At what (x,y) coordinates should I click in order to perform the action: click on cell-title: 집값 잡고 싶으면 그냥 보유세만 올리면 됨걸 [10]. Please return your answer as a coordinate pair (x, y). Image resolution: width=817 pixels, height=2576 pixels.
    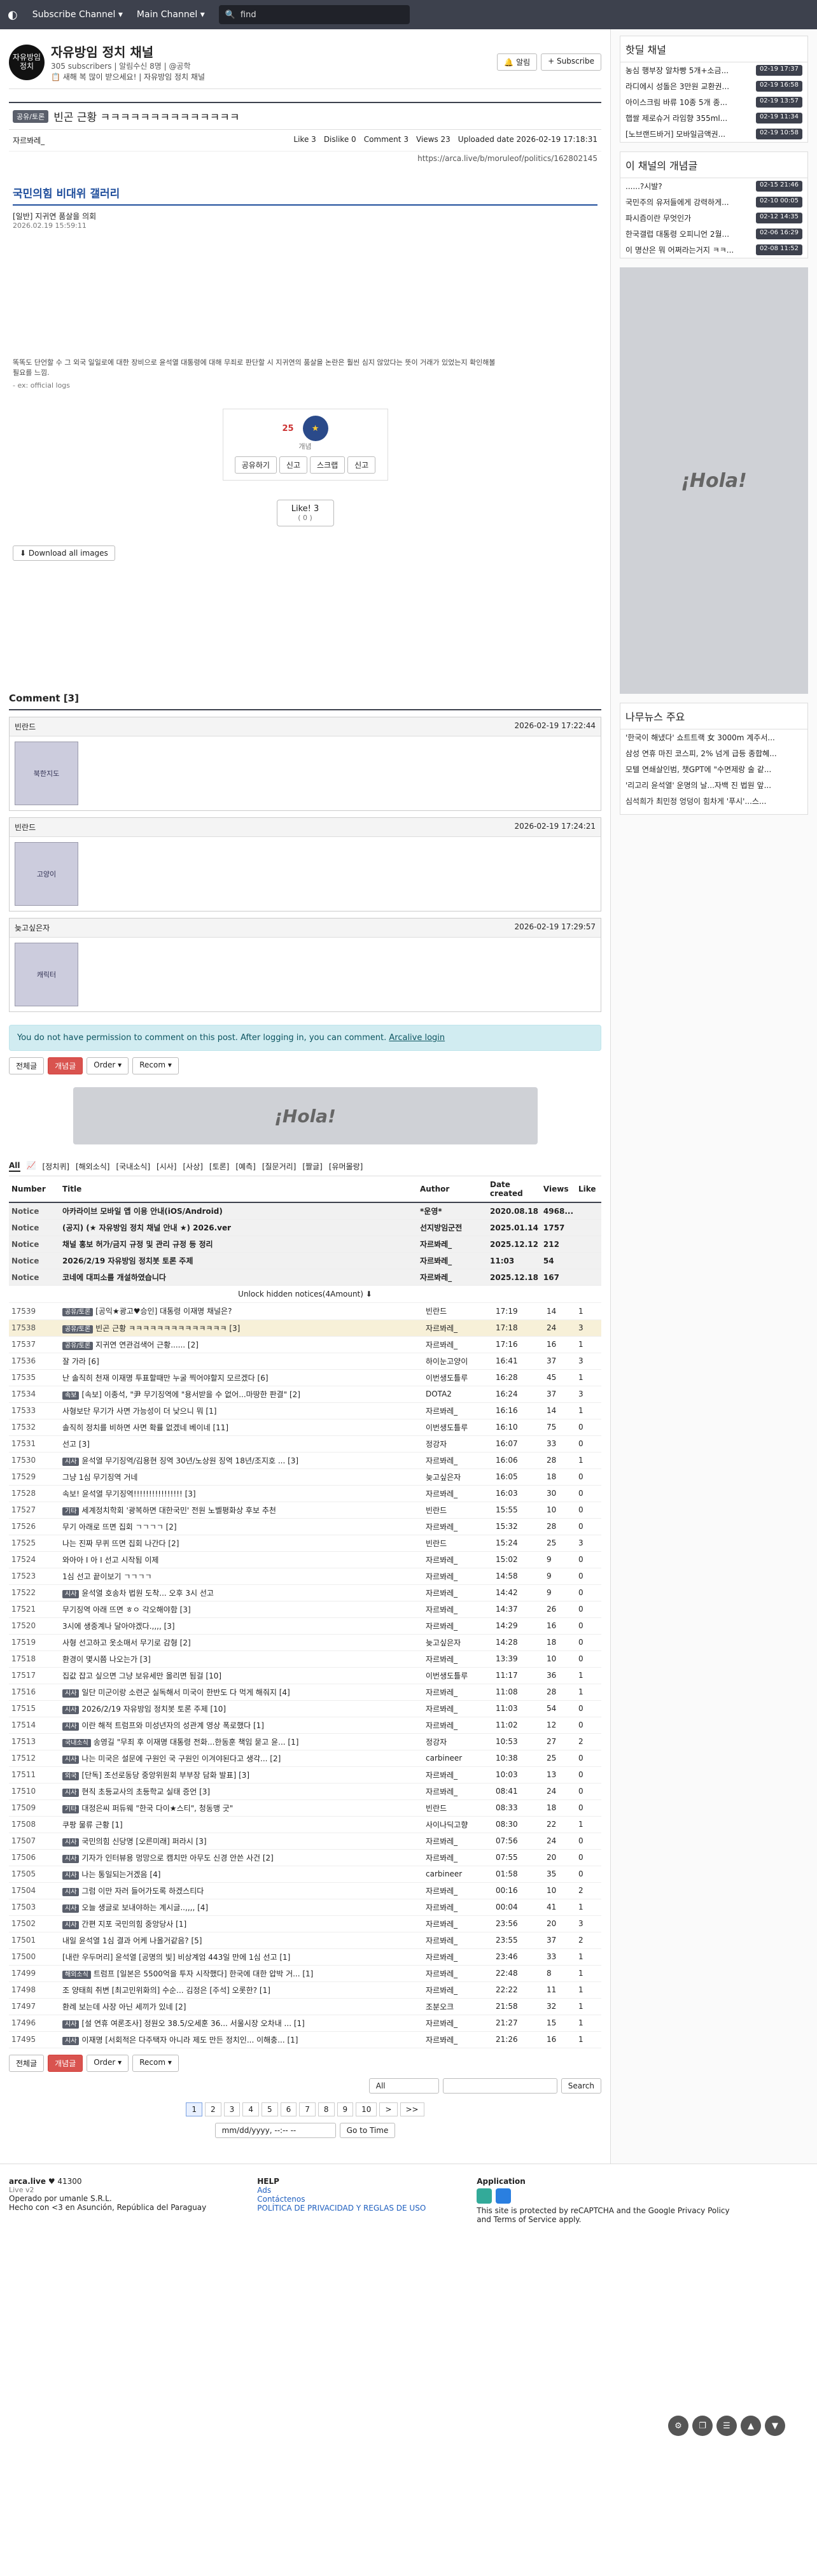
    Looking at the image, I should click on (242, 1676).